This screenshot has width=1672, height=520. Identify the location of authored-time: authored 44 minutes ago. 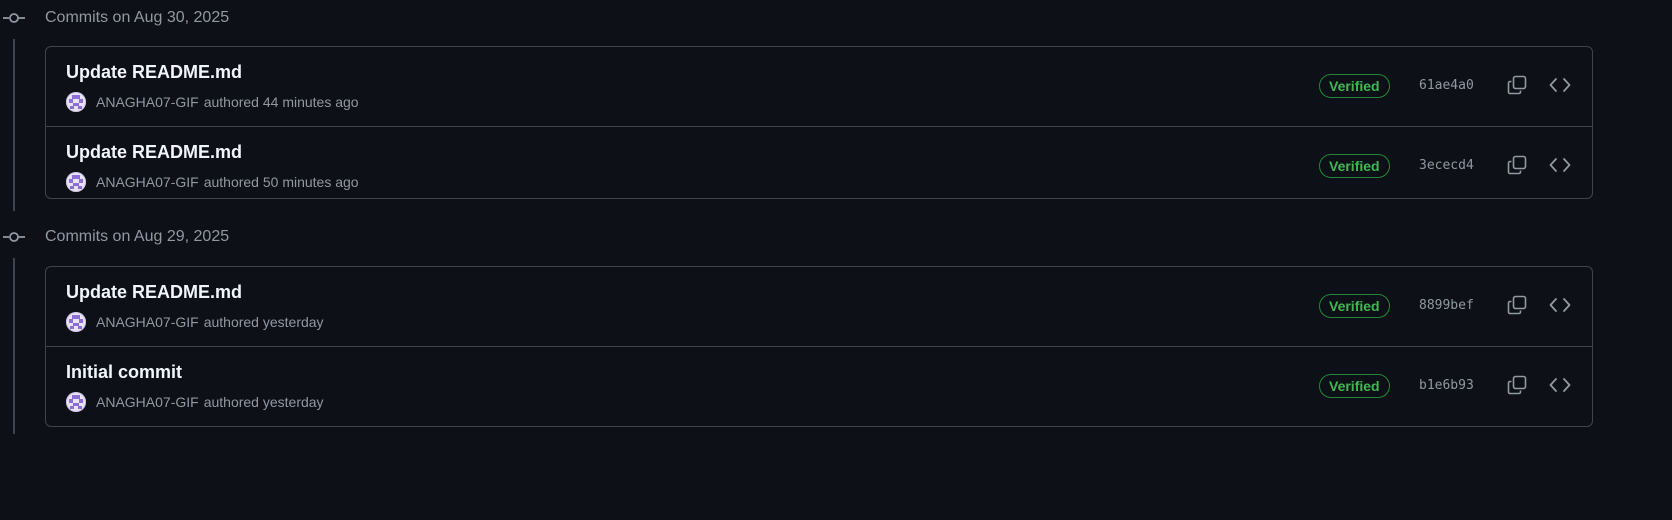
(281, 102).